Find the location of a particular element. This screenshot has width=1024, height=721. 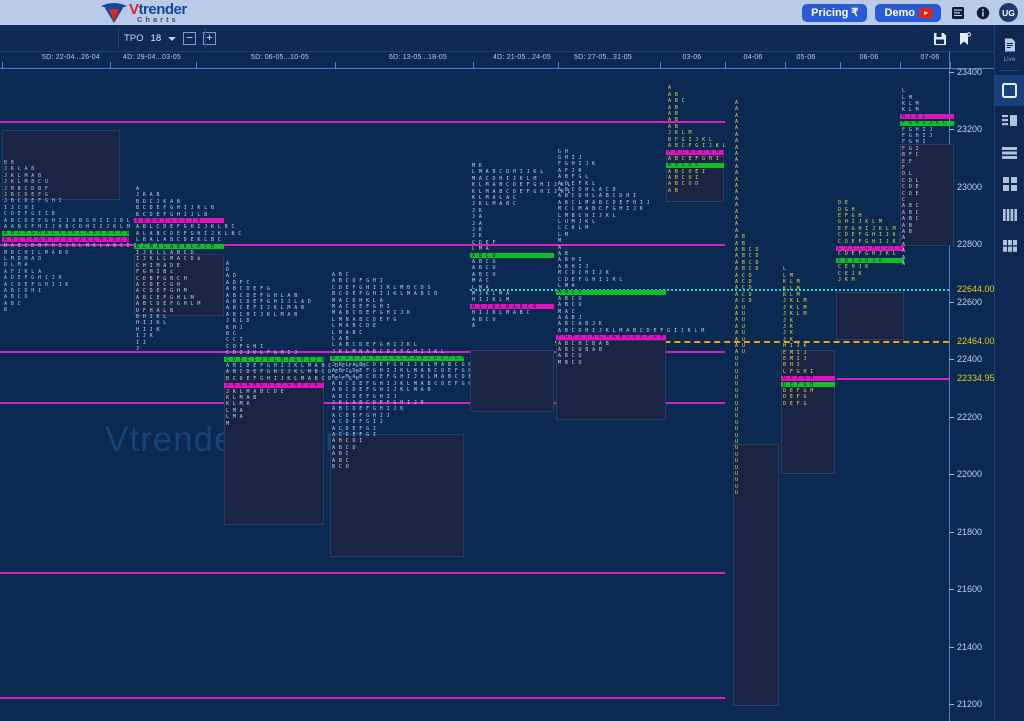

tpo-letter-row: C C I is located at coordinates (235, 340).